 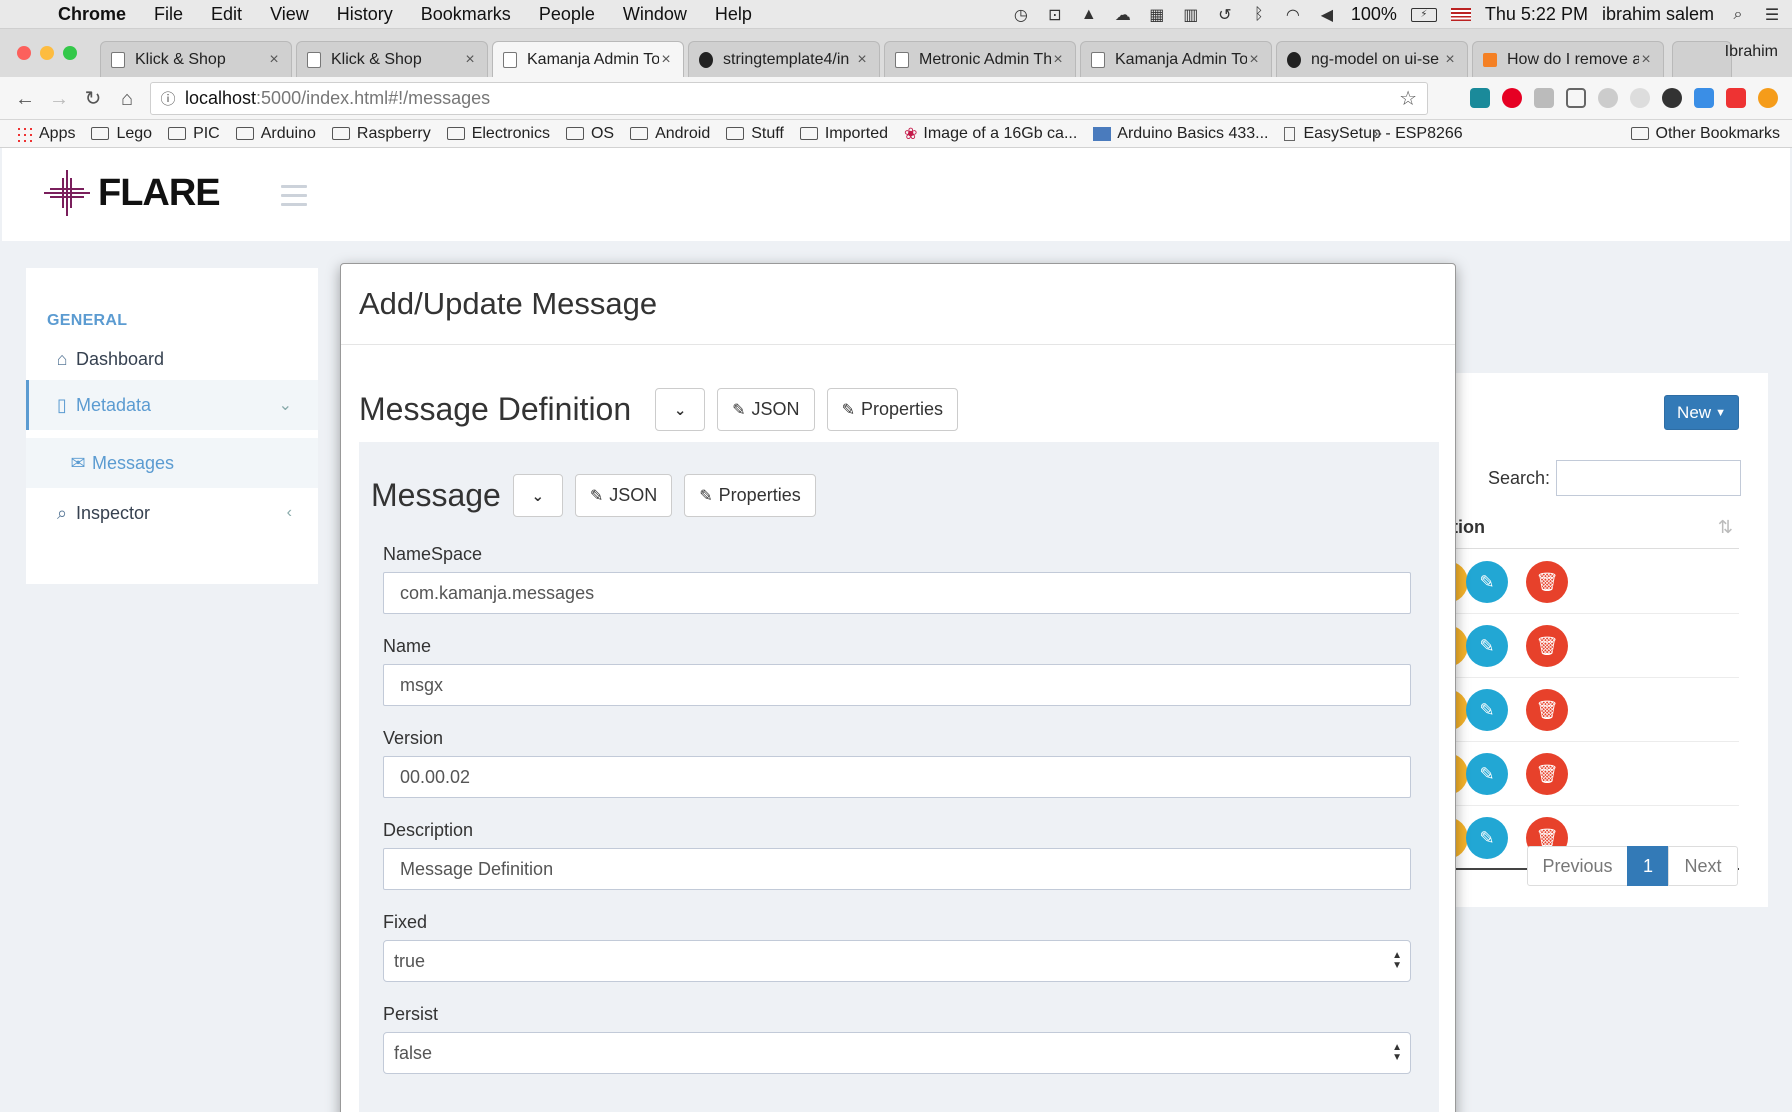 I want to click on sidebar-item-metadata: ▯ Metadata ⌄, so click(x=172, y=405).